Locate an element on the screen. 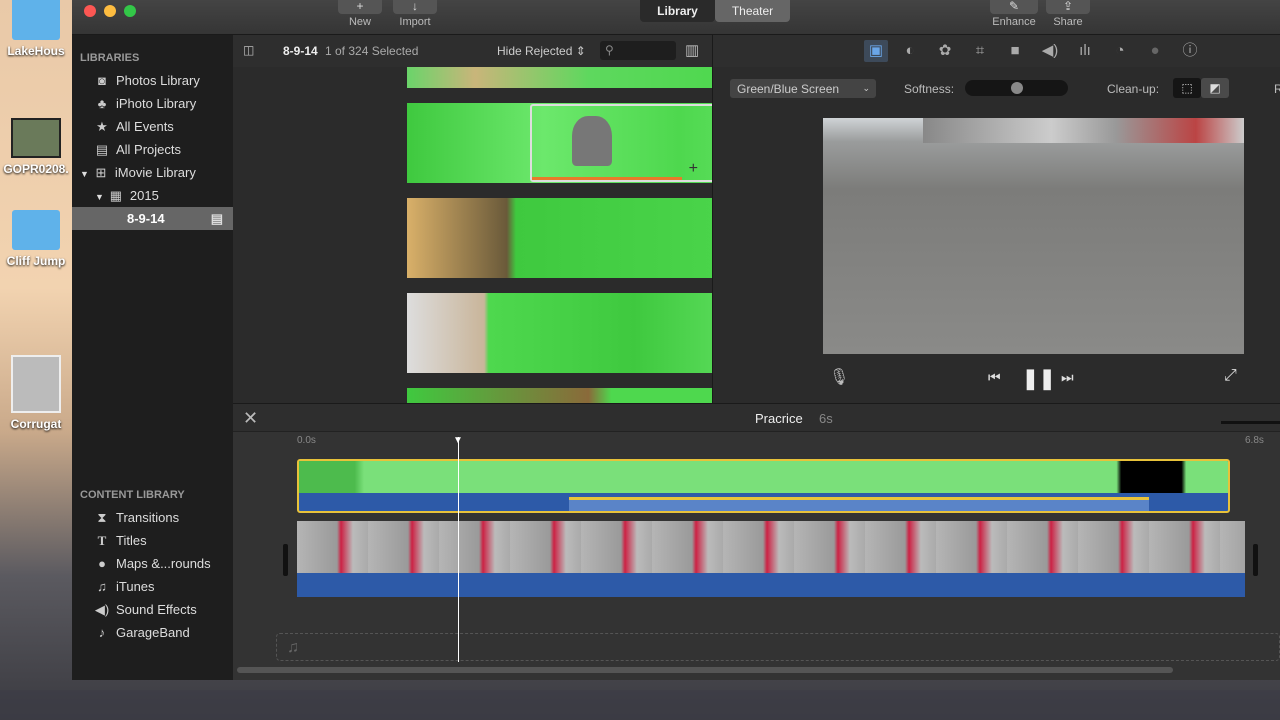 This screenshot has width=1280, height=720. playhead-triangle-icon: ▼ is located at coordinates (458, 440).